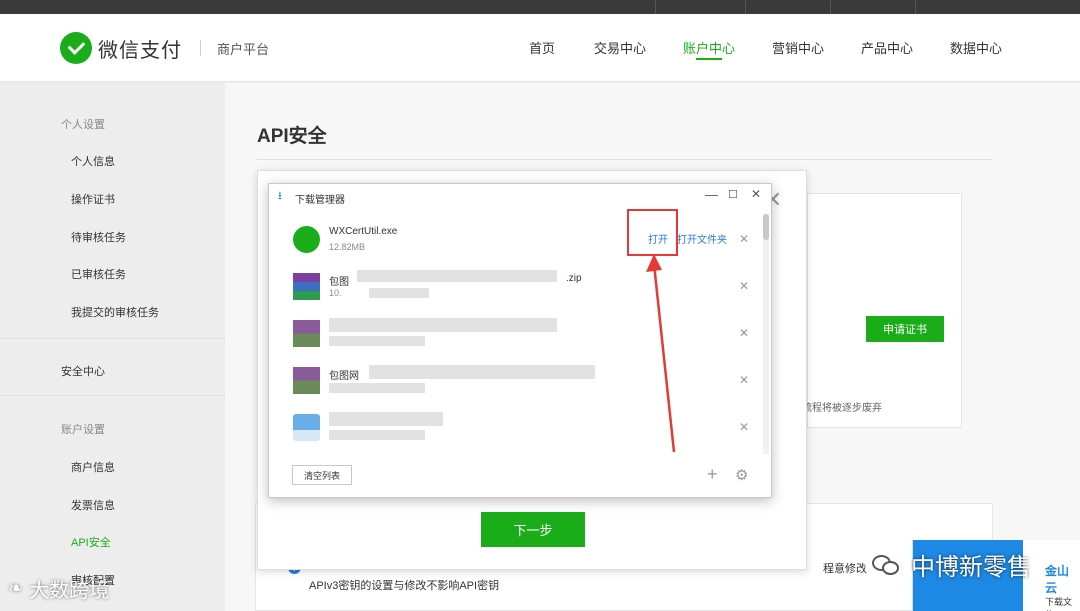  Describe the element at coordinates (533, 529) in the screenshot. I see `next-step-button: 下一步` at that location.